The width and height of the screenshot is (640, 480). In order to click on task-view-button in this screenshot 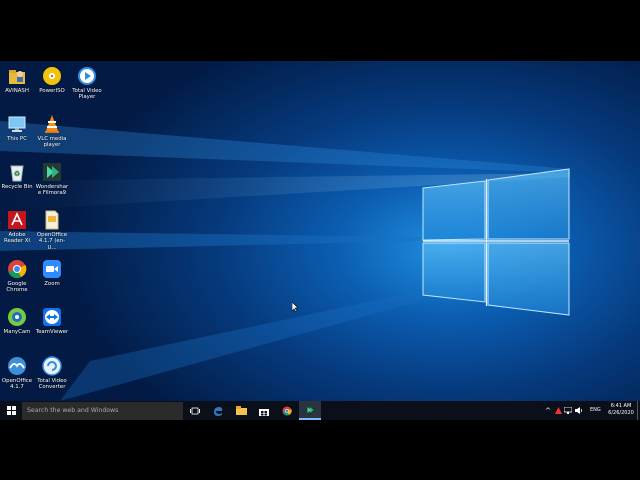, I will do `click(195, 410)`.